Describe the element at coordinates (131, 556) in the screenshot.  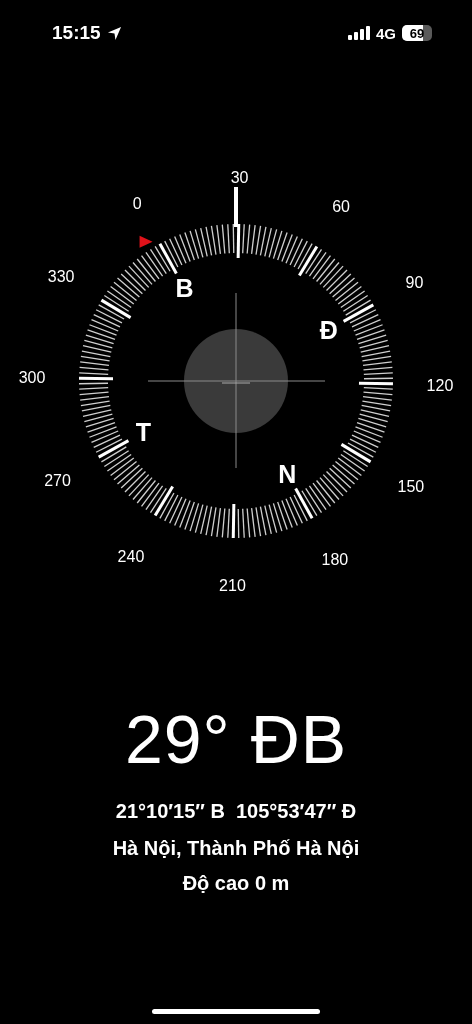
I see `degree-label: 240` at that location.